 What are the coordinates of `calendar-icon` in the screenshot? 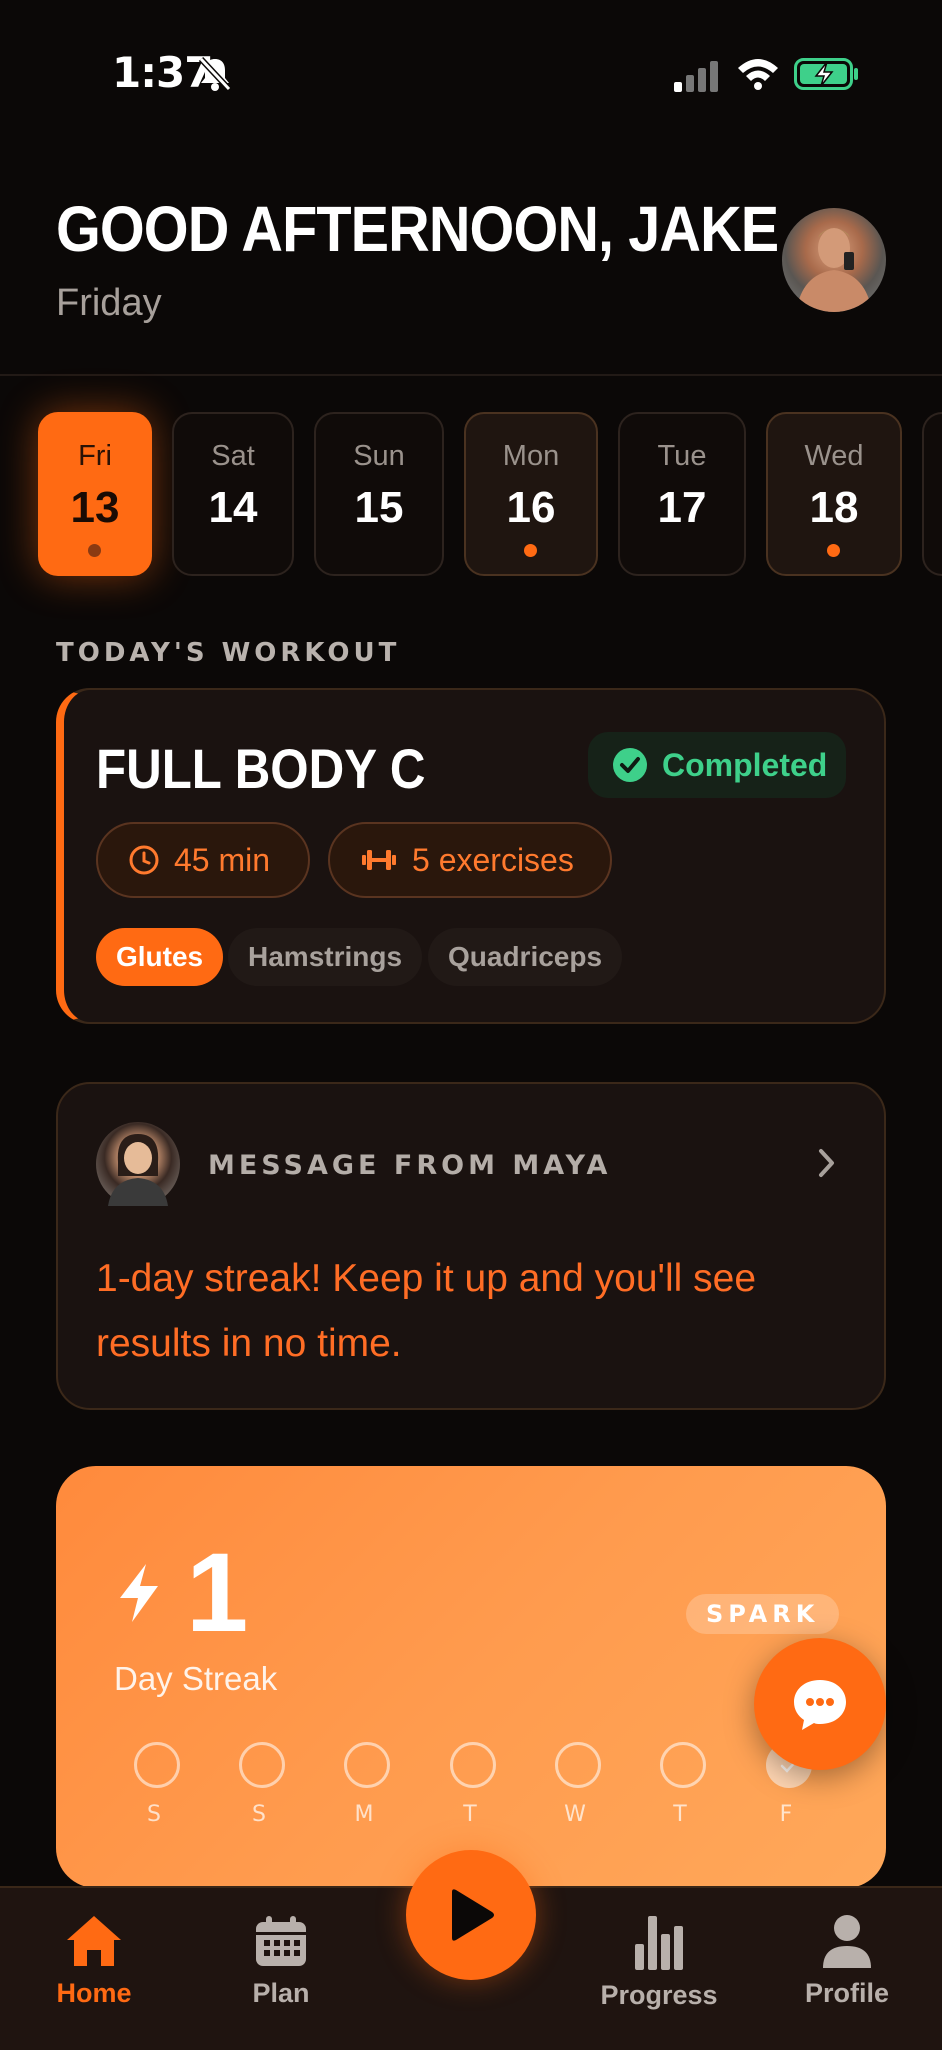 It's located at (281, 1941).